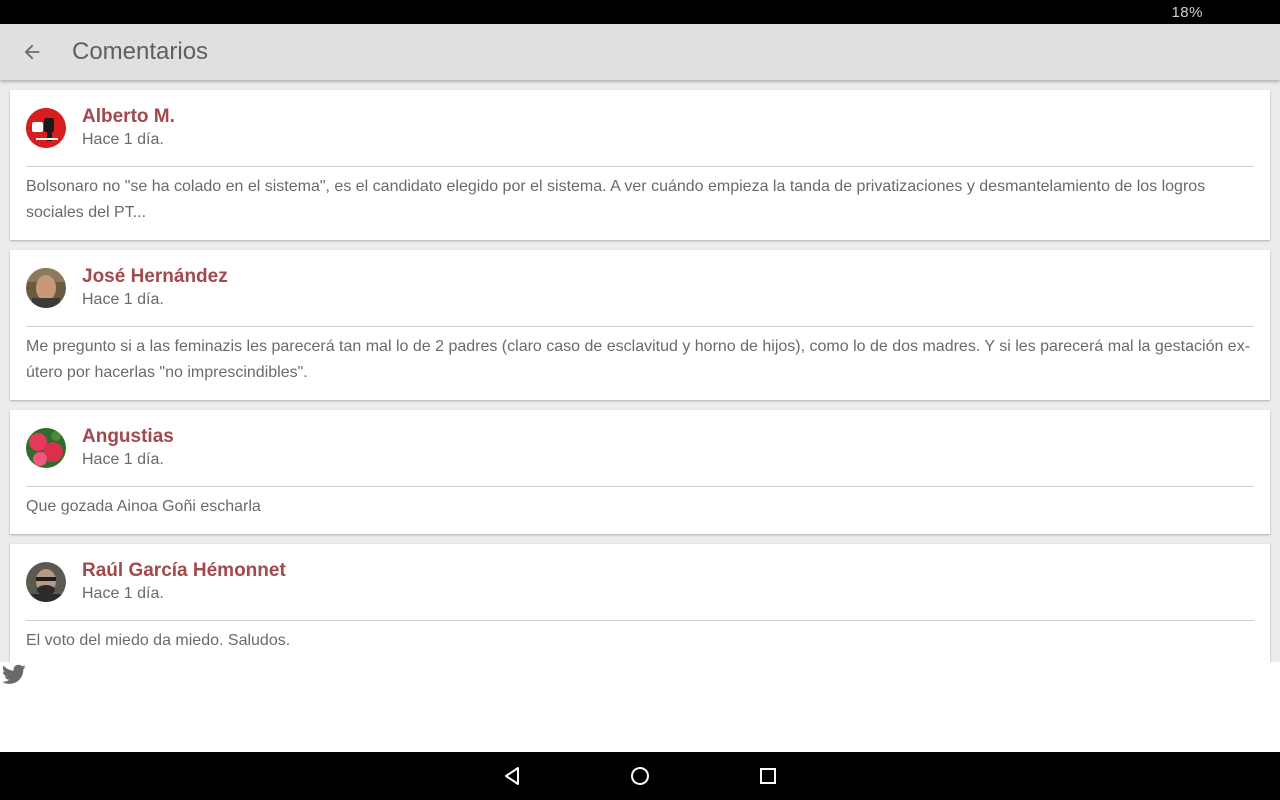 This screenshot has width=1280, height=800. Describe the element at coordinates (140, 51) in the screenshot. I see `page-title: Comentarios` at that location.